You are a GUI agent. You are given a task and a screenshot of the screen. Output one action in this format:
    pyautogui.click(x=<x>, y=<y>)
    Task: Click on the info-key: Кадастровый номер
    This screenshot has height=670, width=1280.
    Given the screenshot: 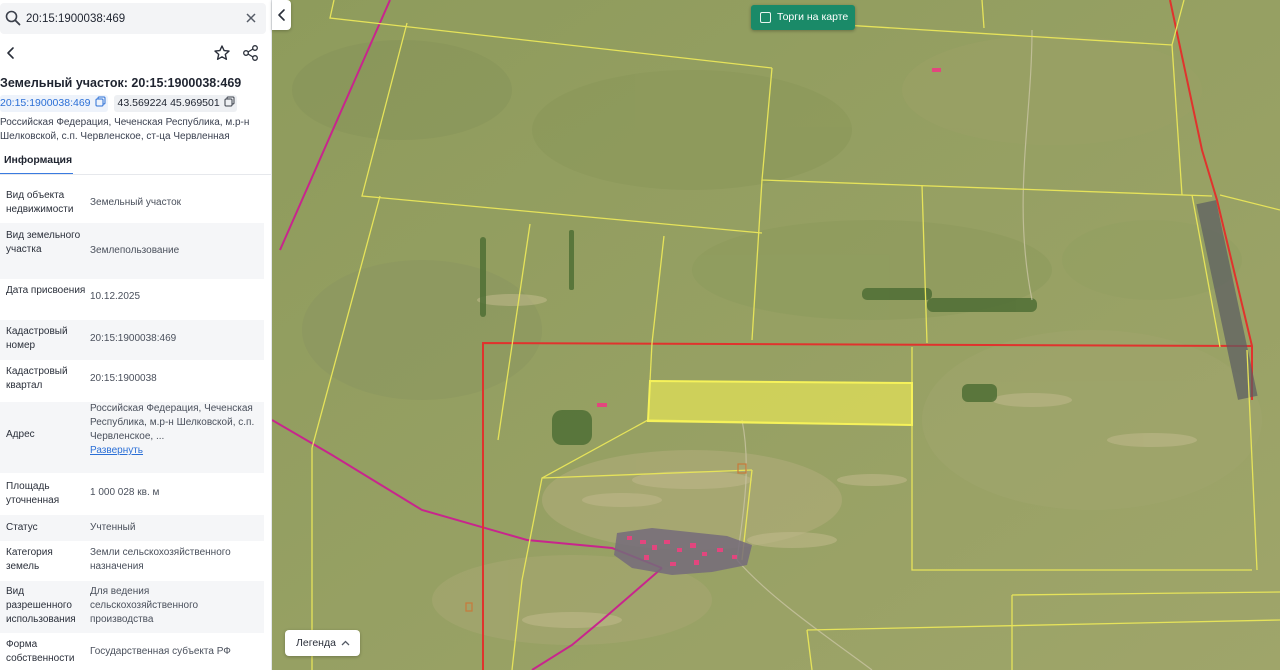 What is the action you would take?
    pyautogui.click(x=37, y=338)
    